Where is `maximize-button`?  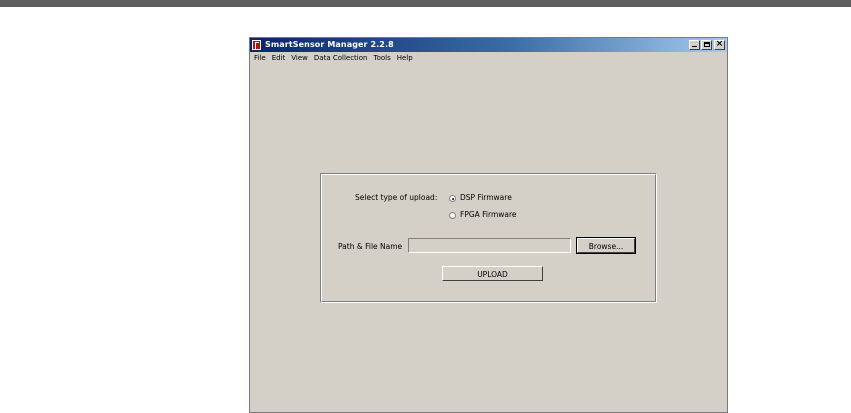 maximize-button is located at coordinates (706, 45).